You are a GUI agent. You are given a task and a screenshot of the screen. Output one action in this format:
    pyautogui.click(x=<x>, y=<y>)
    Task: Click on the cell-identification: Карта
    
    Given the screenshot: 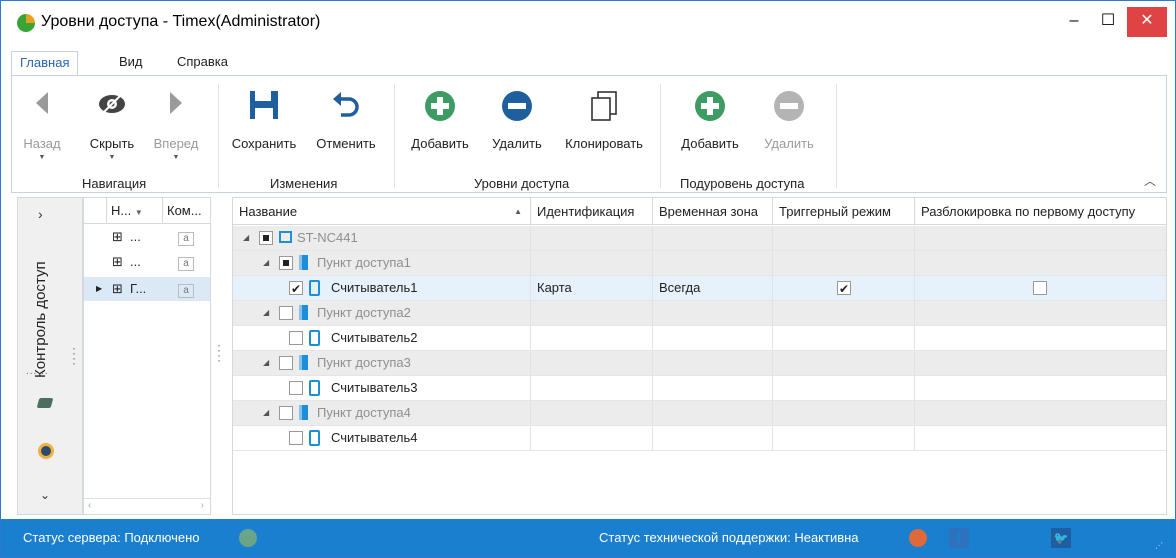 What is the action you would take?
    pyautogui.click(x=592, y=288)
    